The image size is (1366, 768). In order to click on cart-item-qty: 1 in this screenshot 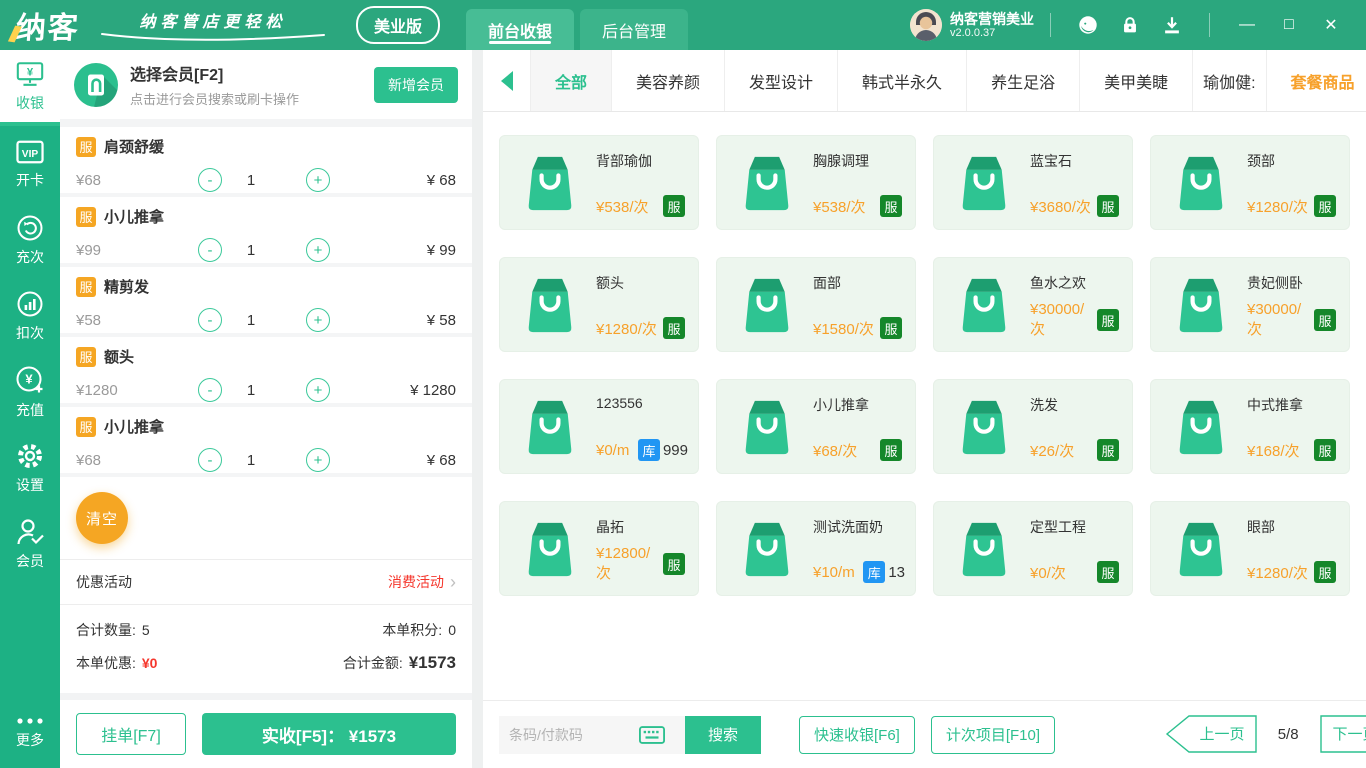, I will do `click(251, 250)`.